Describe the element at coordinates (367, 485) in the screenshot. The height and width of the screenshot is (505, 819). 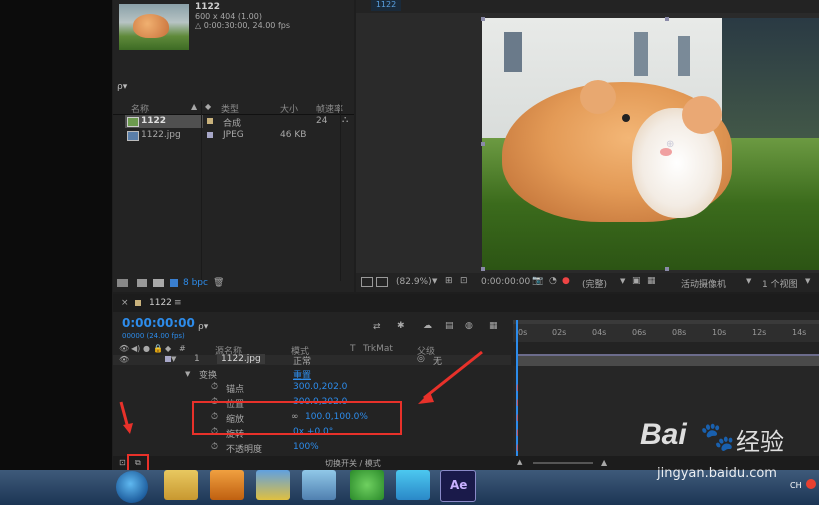
I see `browser-icon` at that location.